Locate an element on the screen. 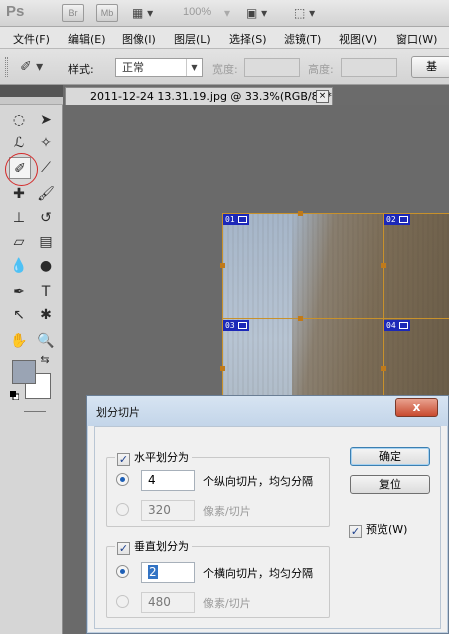  app-bar: Ps Br Mb ▦ ▾ 100% ▾ ▣ ▾ ⬚ ▾ is located at coordinates (224, 13).